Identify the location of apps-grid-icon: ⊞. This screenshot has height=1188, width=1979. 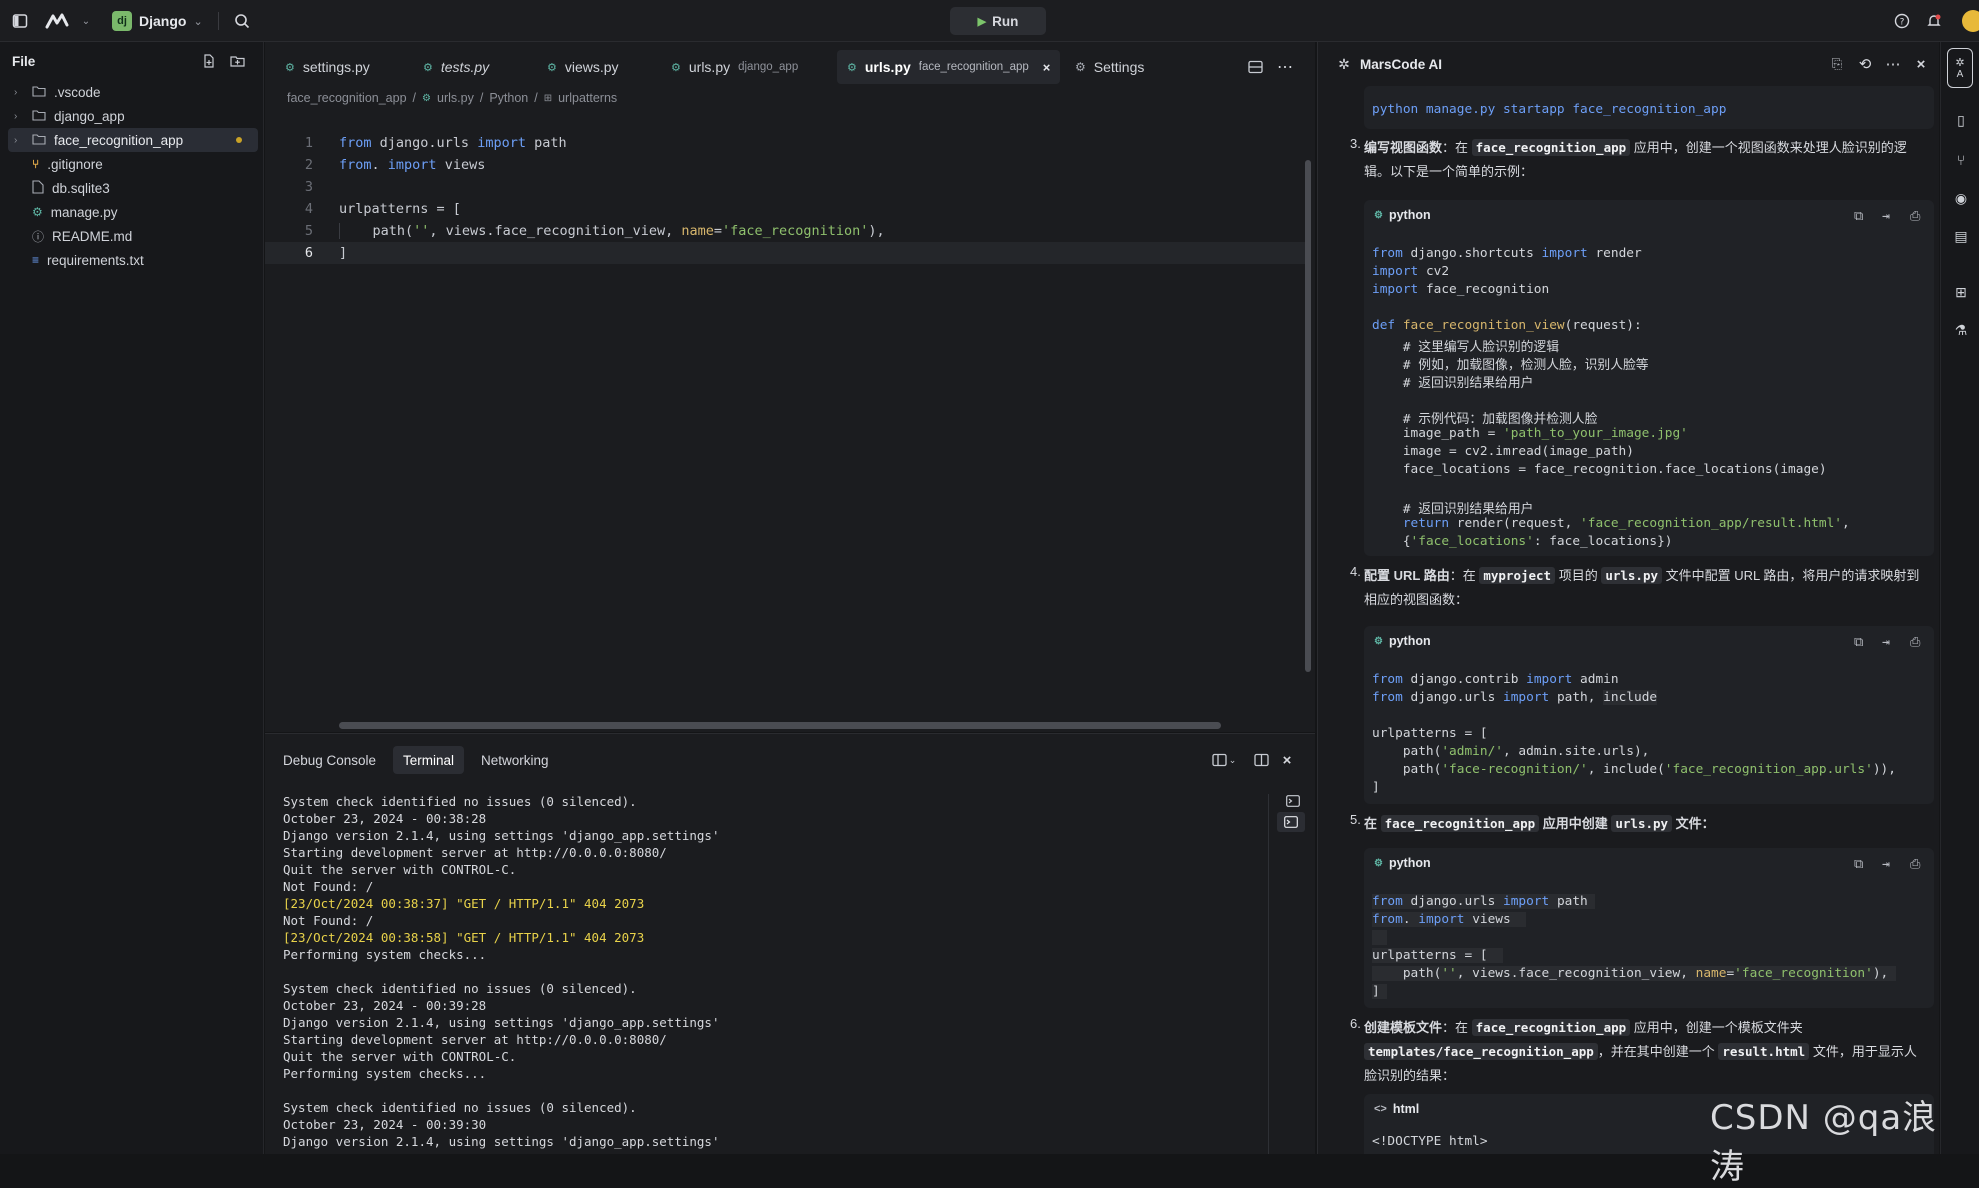
(1961, 292).